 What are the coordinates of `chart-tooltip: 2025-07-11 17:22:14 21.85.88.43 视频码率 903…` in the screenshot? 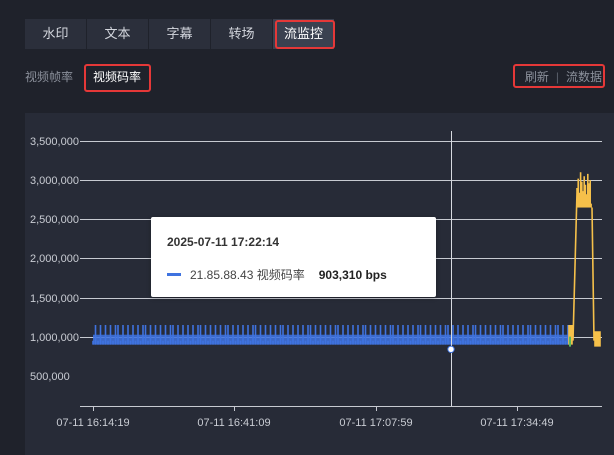 It's located at (293, 257).